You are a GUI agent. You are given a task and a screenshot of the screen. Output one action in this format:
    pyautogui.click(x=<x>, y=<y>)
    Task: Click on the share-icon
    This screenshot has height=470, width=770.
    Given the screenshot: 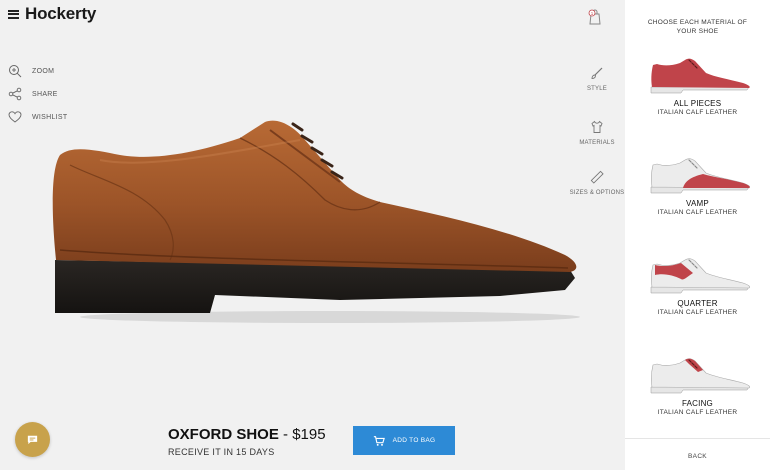 What is the action you would take?
    pyautogui.click(x=15, y=94)
    